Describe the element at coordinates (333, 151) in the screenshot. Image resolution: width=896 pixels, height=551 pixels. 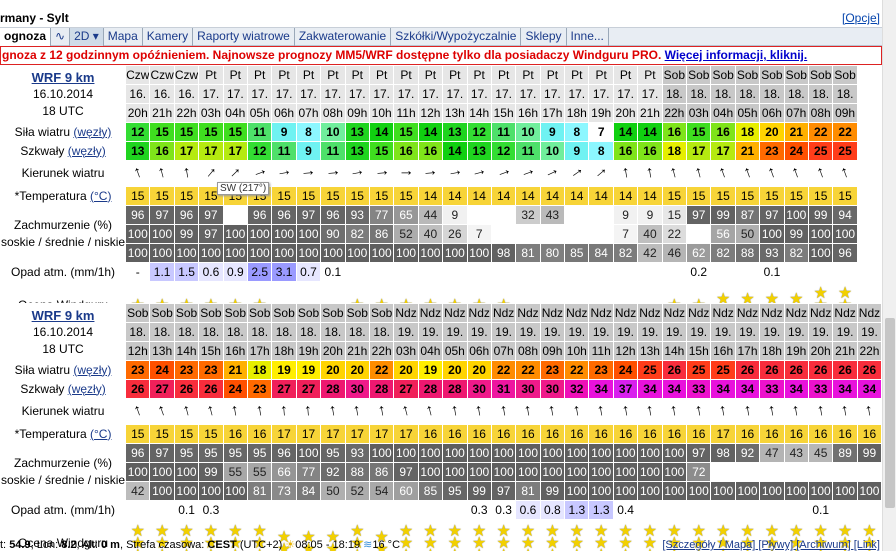
I see `gust-cell: 11` at that location.